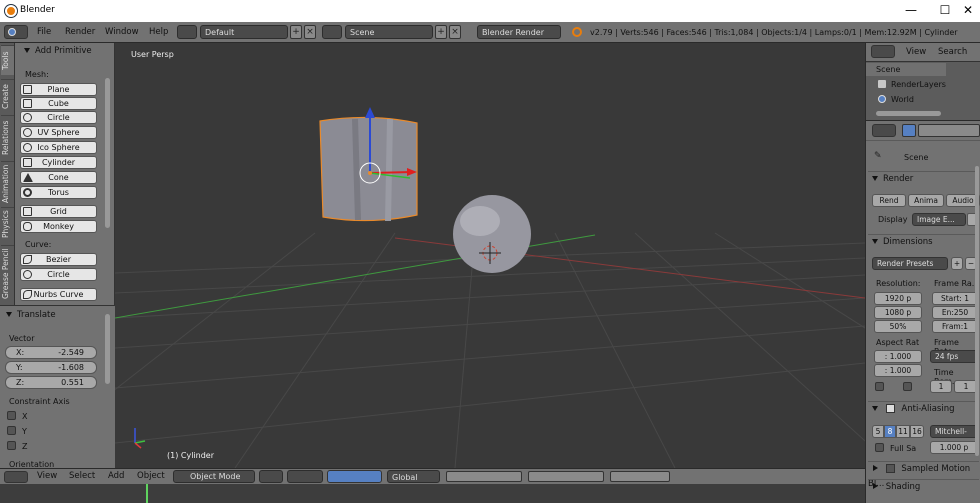 Image resolution: width=980 pixels, height=503 pixels. Describe the element at coordinates (413, 476) in the screenshot. I see `orientation-selector: Global` at that location.